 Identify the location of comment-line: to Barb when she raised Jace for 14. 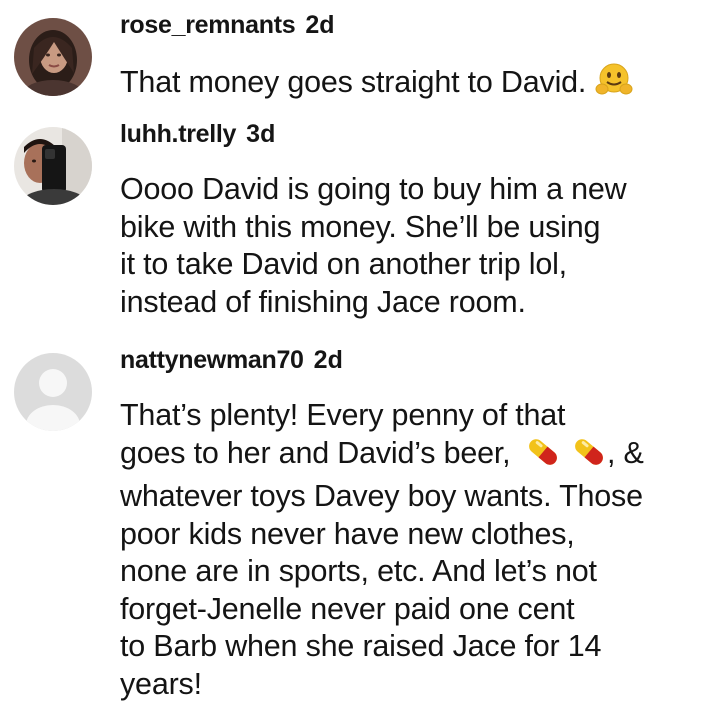
(361, 646).